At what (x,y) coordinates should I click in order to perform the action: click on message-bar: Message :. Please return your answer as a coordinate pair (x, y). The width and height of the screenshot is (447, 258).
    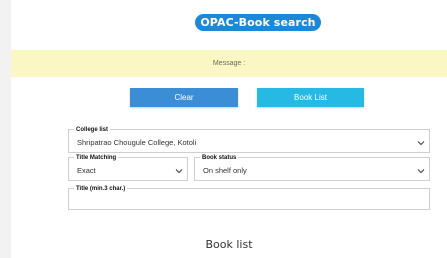
    Looking at the image, I should click on (229, 63).